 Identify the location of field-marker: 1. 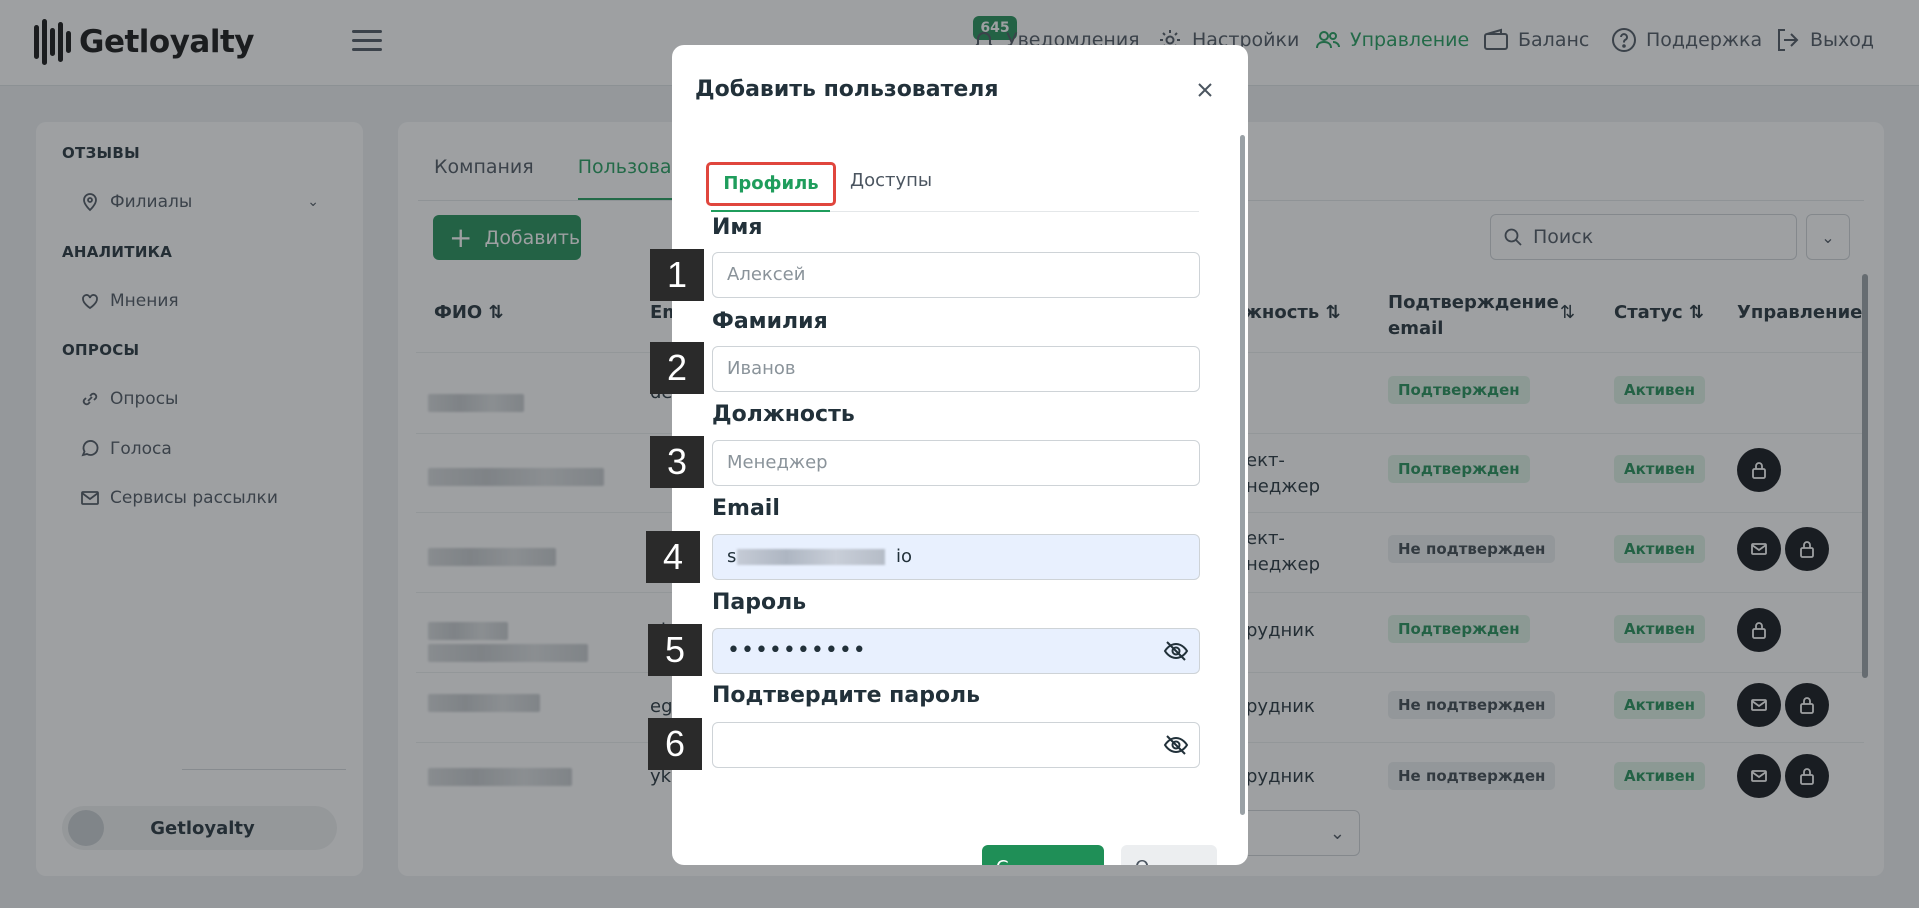
(677, 275).